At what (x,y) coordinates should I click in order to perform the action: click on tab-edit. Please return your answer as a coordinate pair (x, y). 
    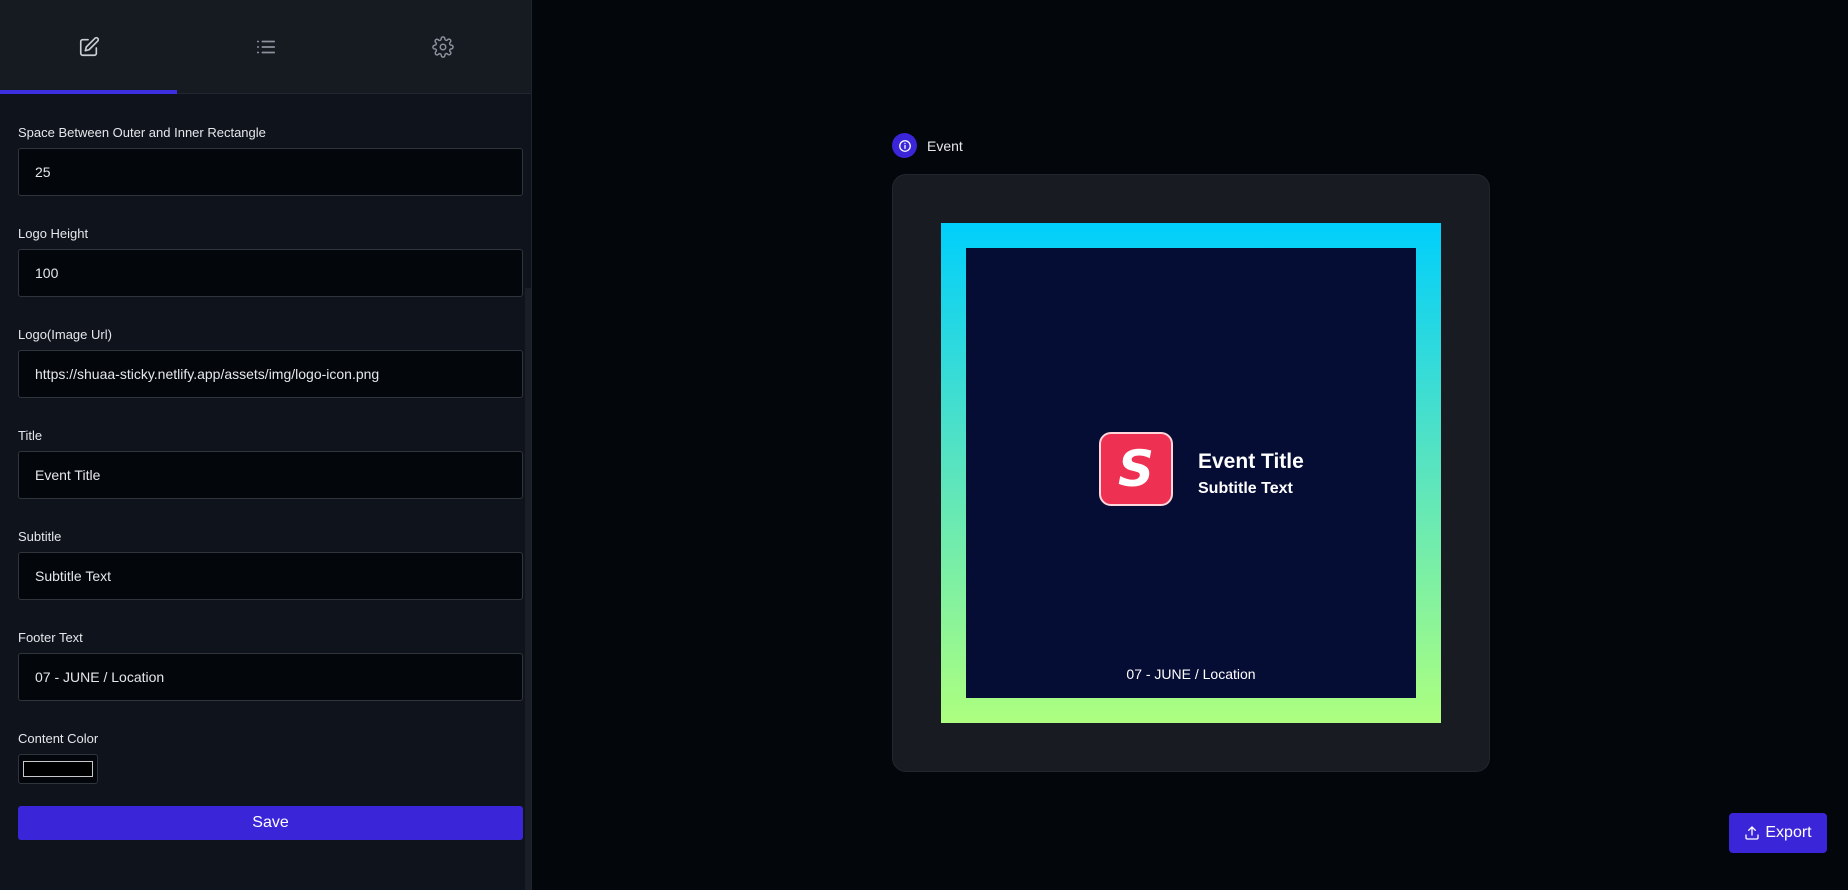
    Looking at the image, I should click on (88, 47).